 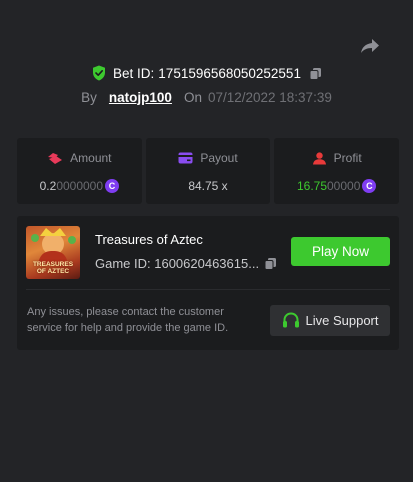 What do you see at coordinates (55, 158) in the screenshot?
I see `amount-icon` at bounding box center [55, 158].